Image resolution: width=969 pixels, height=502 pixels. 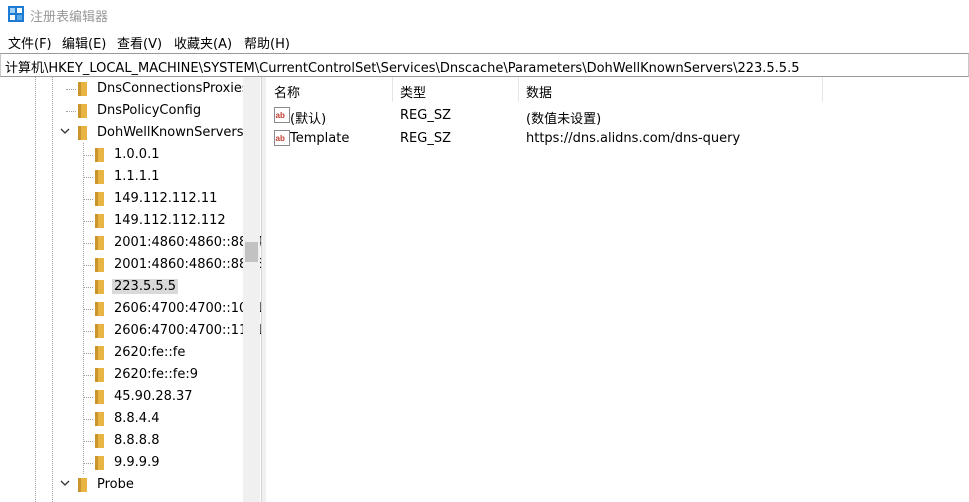 I want to click on menu-help: 帮助(H), so click(x=267, y=42).